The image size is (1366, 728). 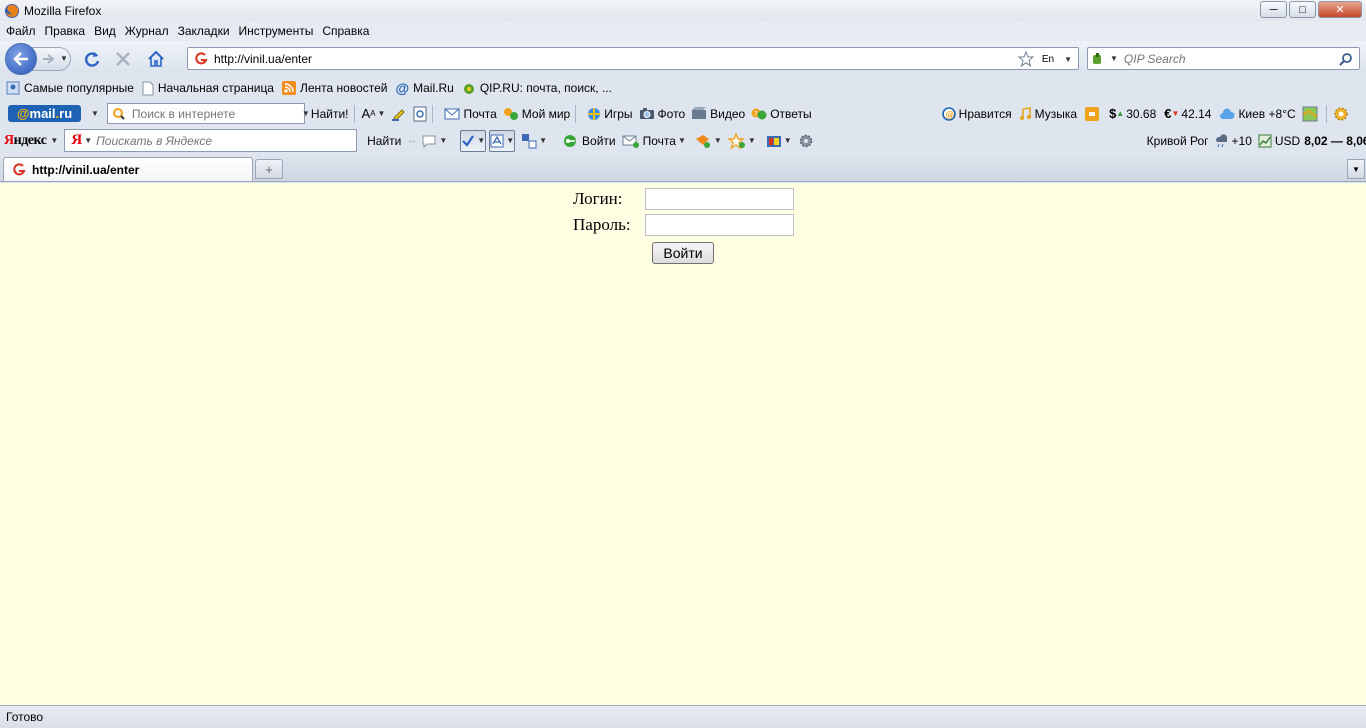 What do you see at coordinates (806, 141) in the screenshot?
I see `gear-icon` at bounding box center [806, 141].